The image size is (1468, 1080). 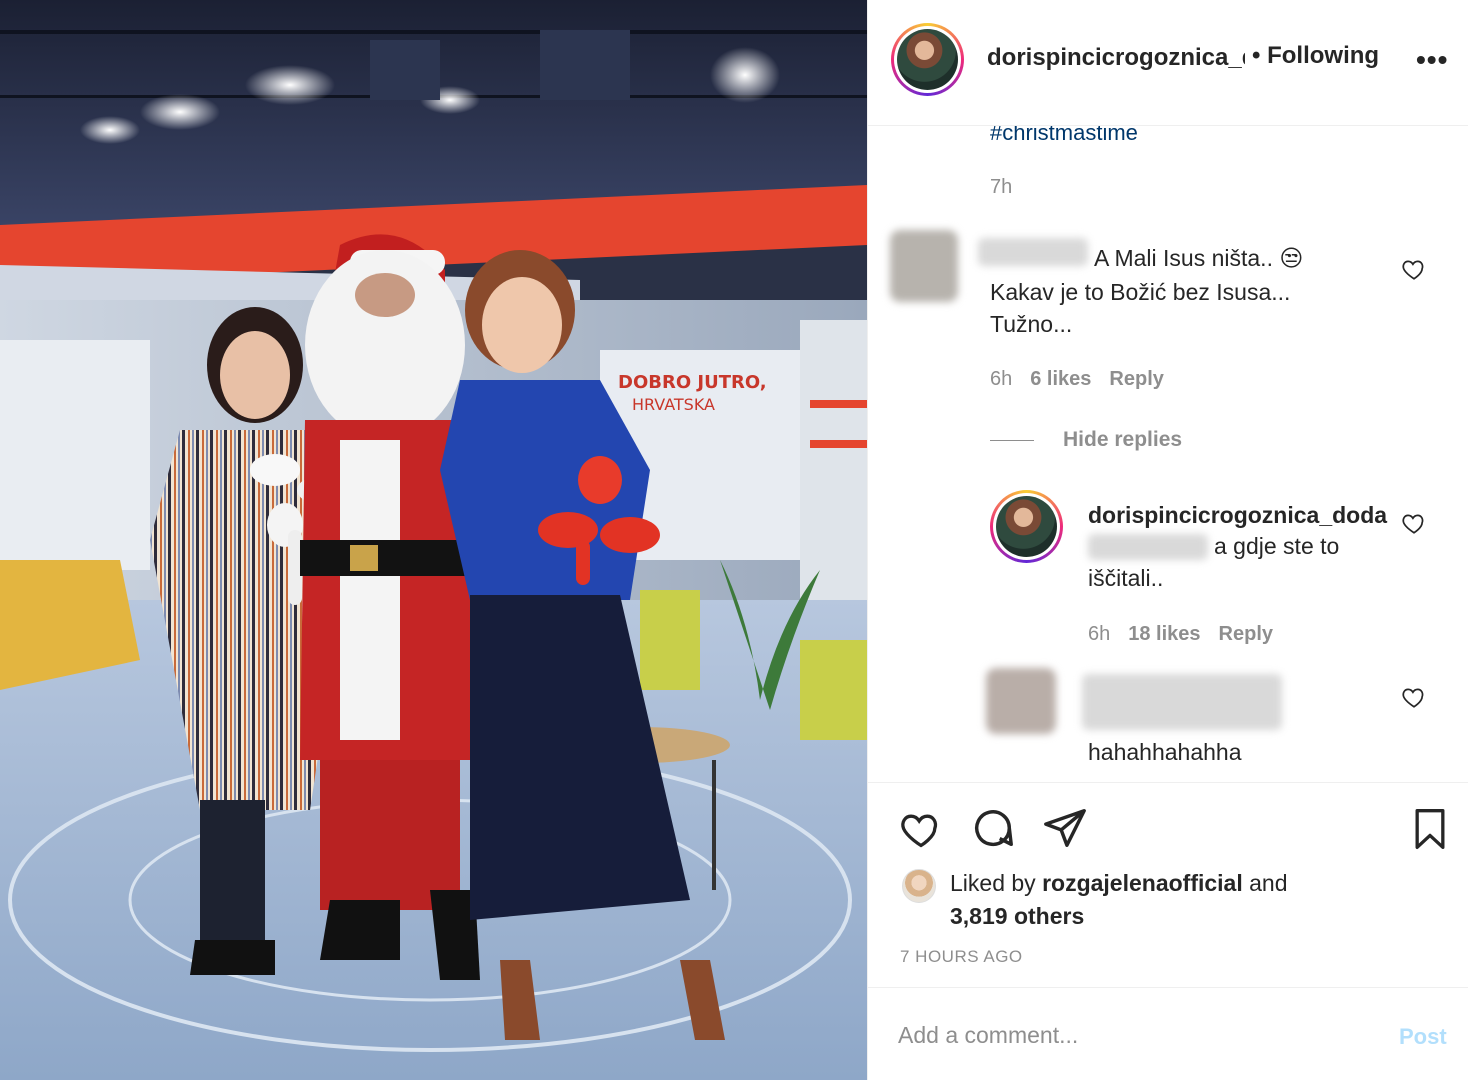 I want to click on reply-like-heart-icon, so click(x=1414, y=523).